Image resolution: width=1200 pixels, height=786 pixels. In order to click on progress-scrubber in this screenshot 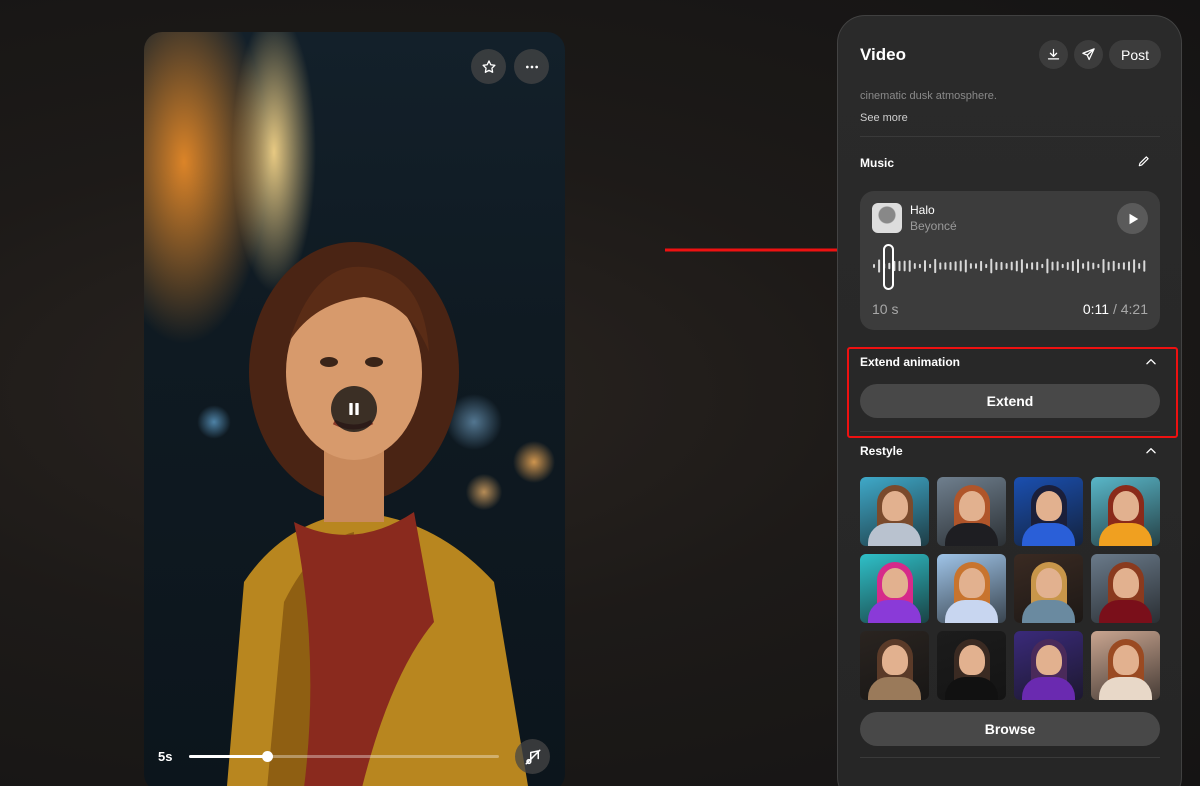, I will do `click(267, 756)`.